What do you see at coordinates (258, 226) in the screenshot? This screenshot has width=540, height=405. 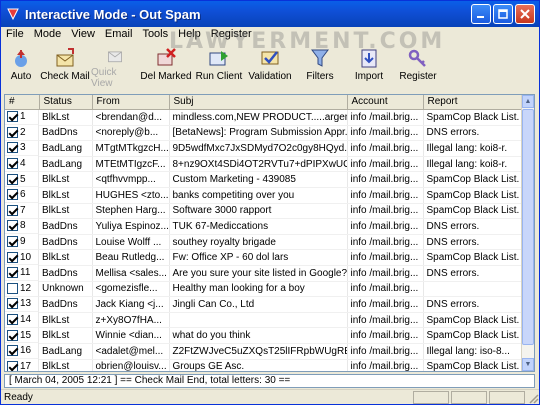 I see `cell-subj: TUK 67-Mediccations` at bounding box center [258, 226].